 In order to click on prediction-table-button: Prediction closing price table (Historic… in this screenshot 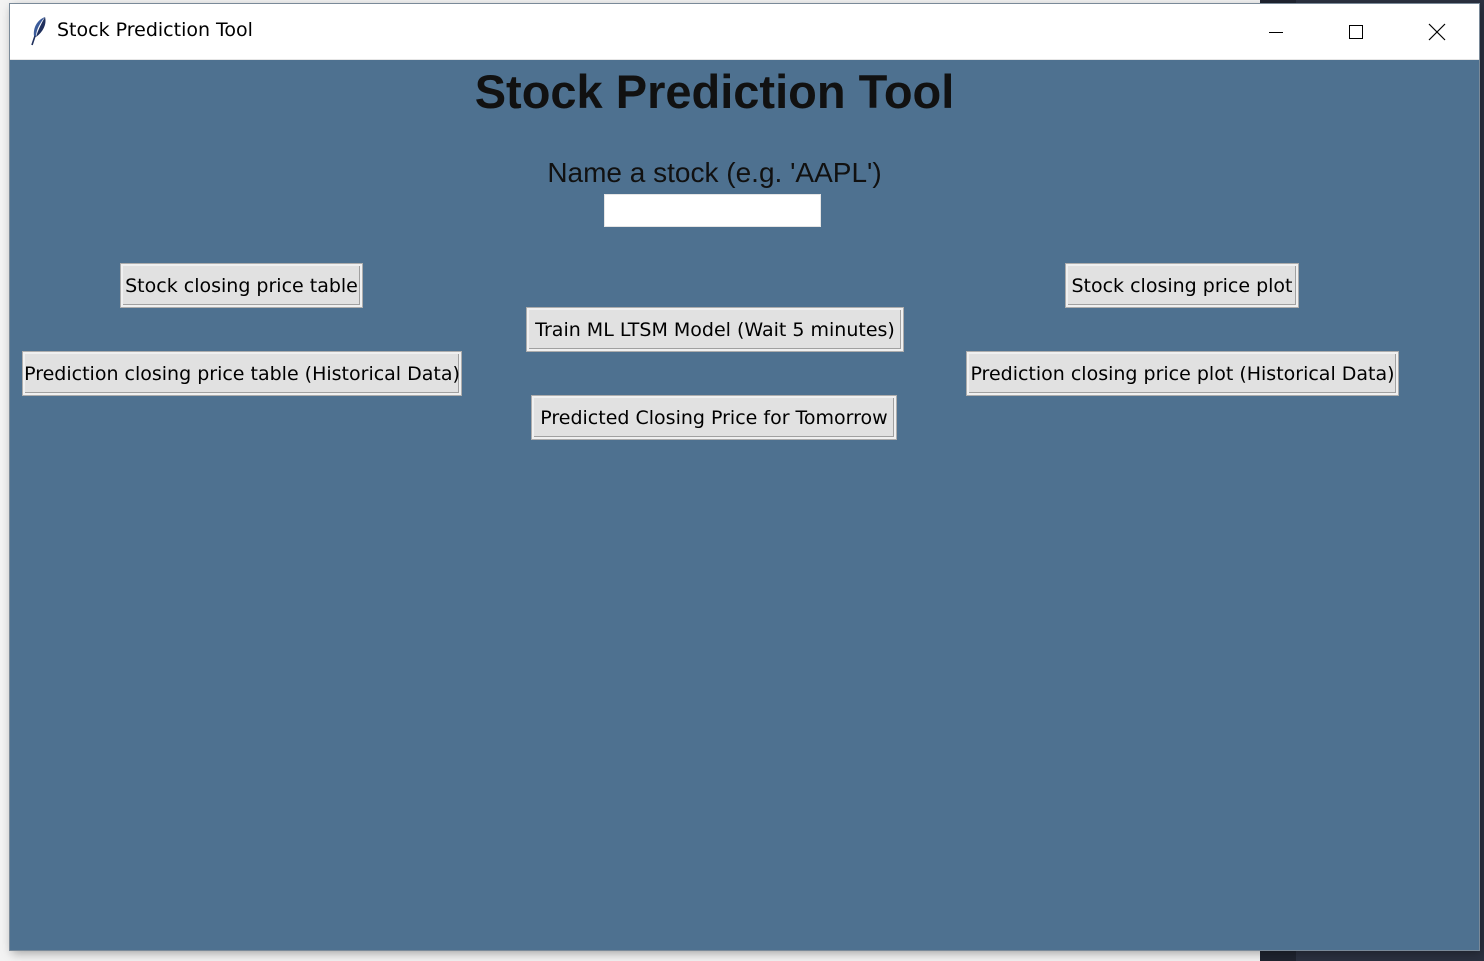, I will do `click(242, 373)`.